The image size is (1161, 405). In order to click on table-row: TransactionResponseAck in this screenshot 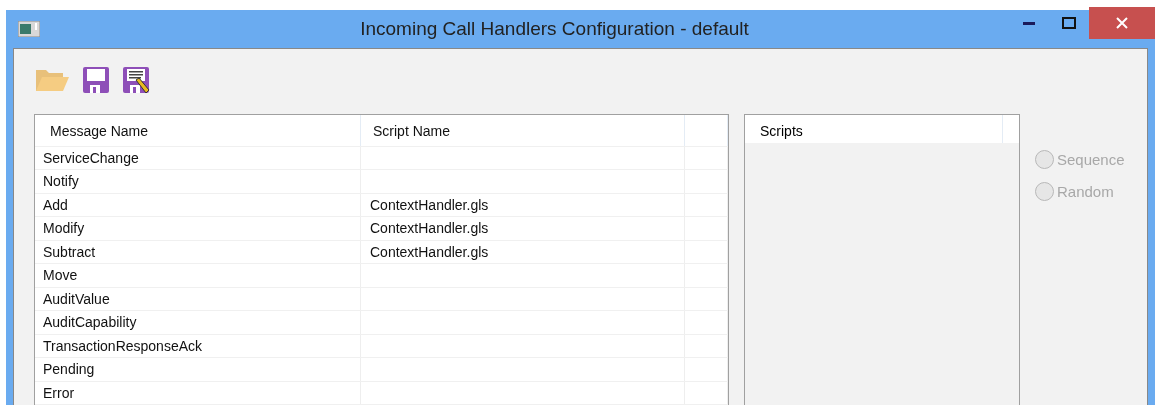, I will do `click(381, 346)`.